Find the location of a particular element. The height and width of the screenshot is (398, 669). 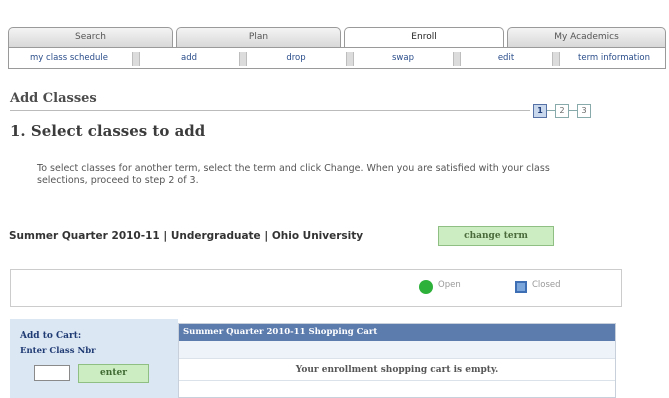

subtab-edit: edit is located at coordinates (506, 58).